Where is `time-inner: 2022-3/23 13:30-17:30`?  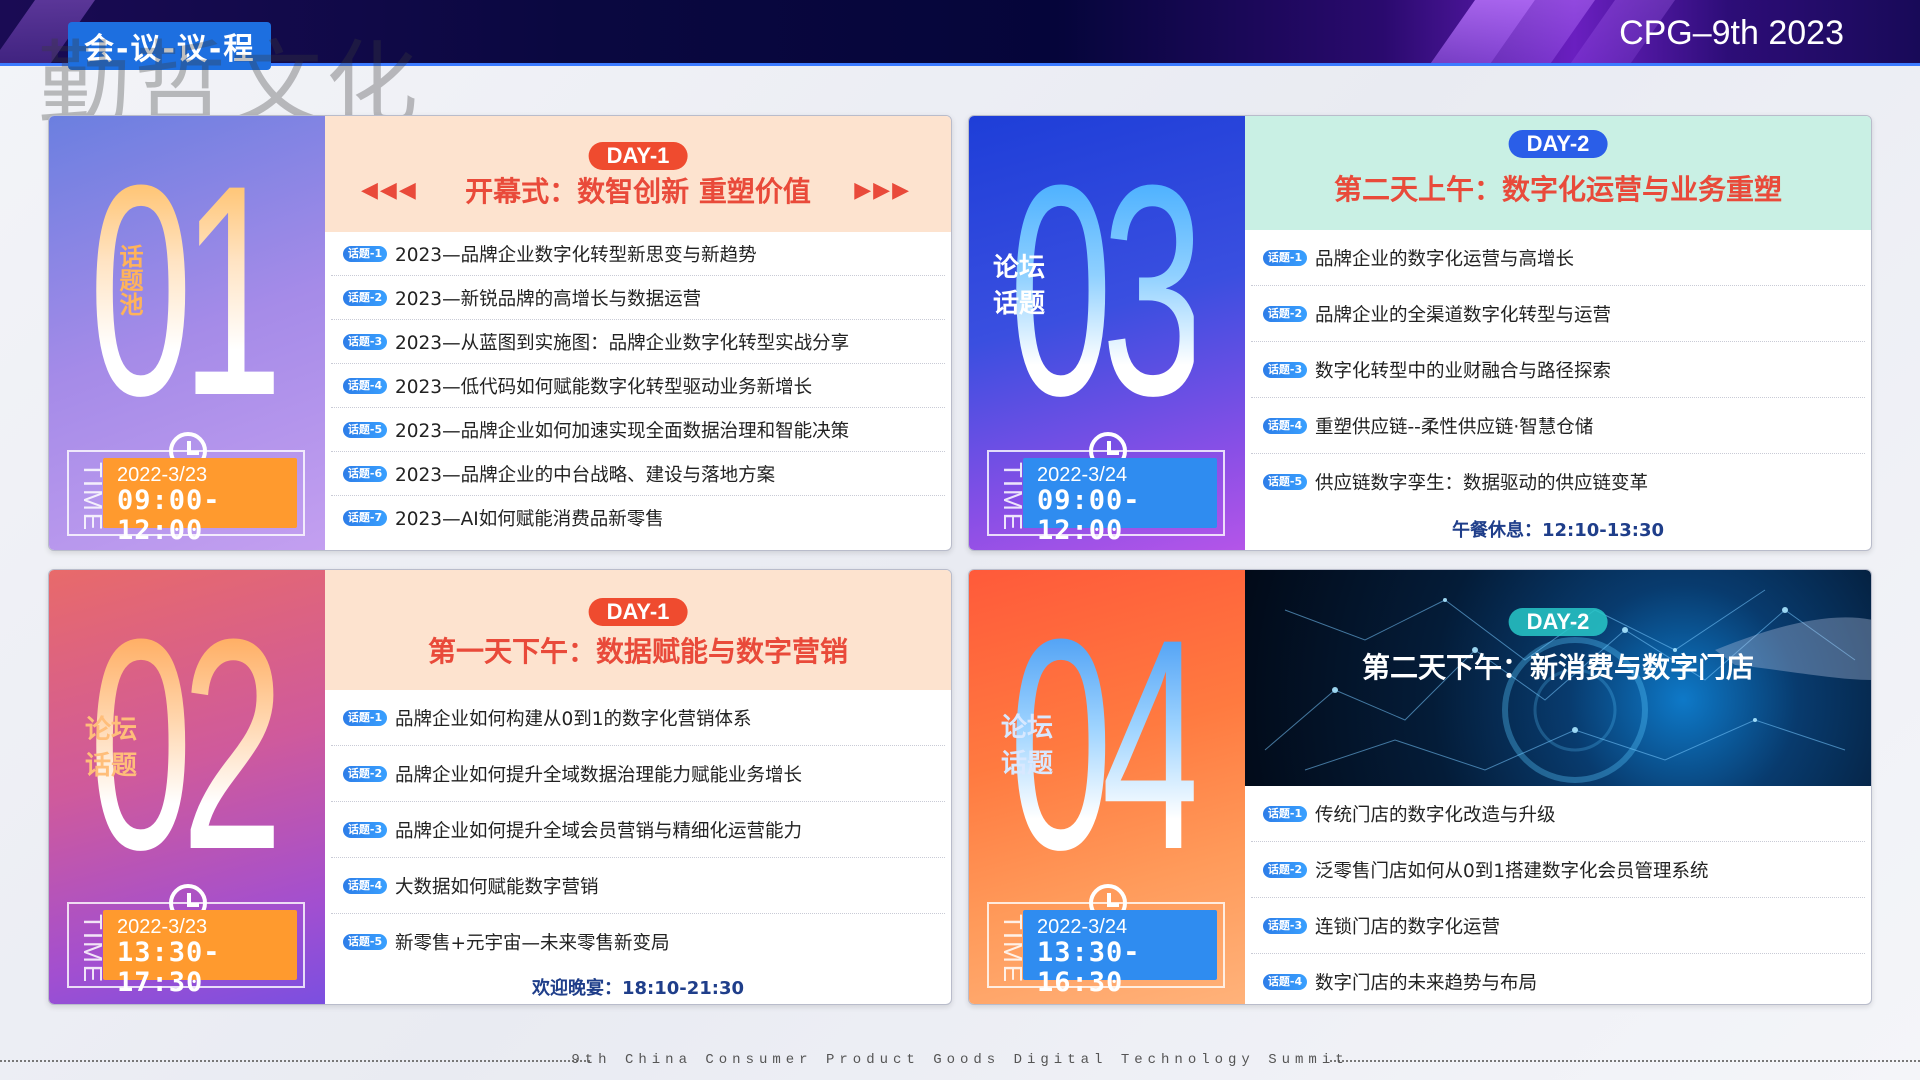 time-inner: 2022-3/23 13:30-17:30 is located at coordinates (200, 954).